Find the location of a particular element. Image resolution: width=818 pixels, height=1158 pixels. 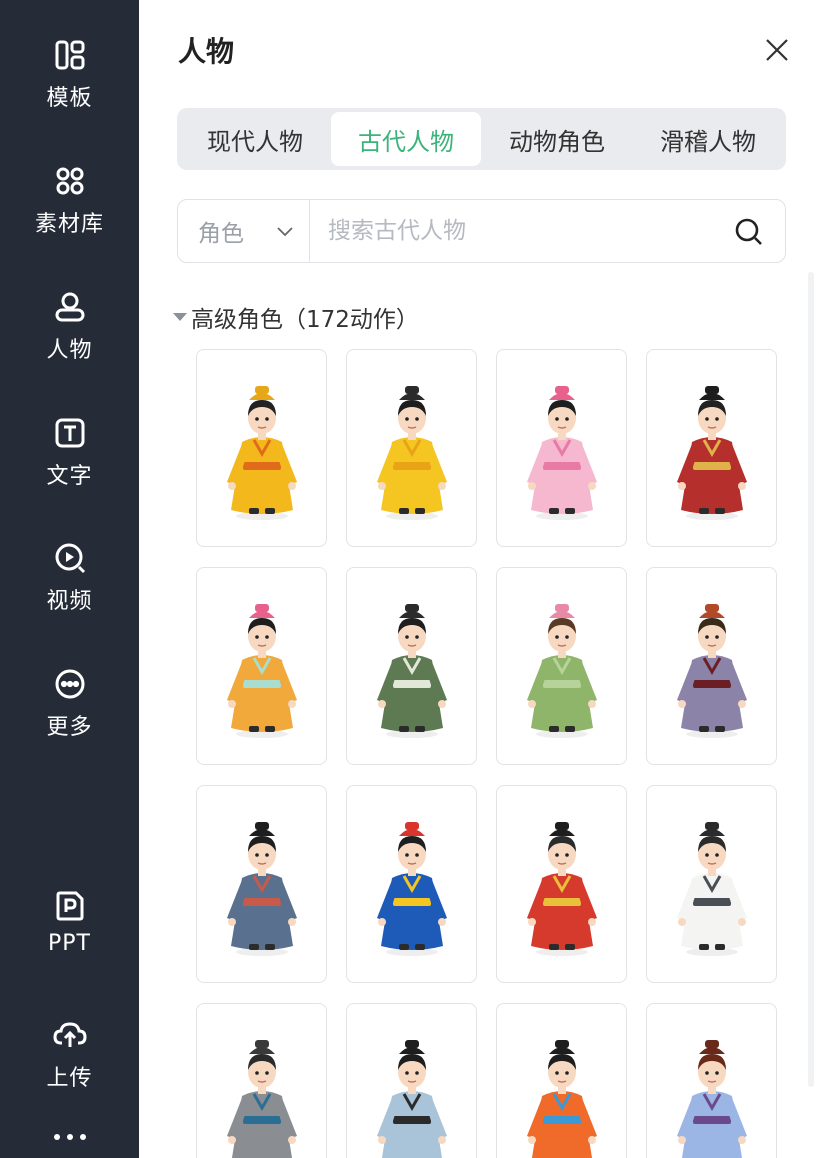

close-icon is located at coordinates (777, 50).